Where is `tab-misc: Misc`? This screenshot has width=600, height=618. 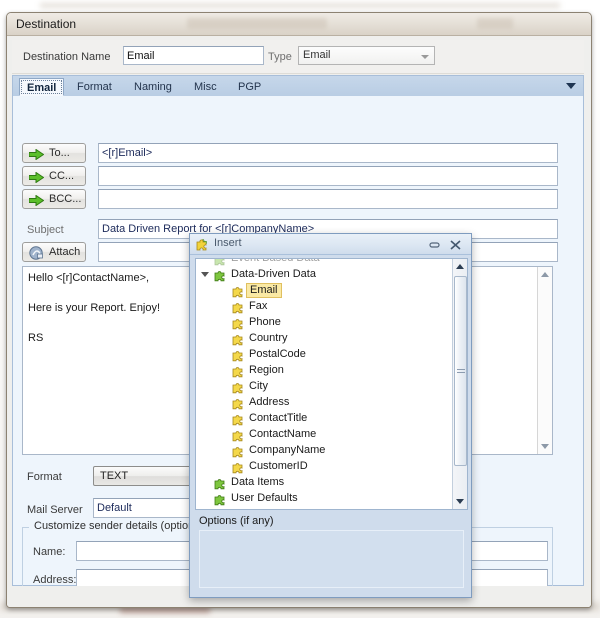 tab-misc: Misc is located at coordinates (205, 87).